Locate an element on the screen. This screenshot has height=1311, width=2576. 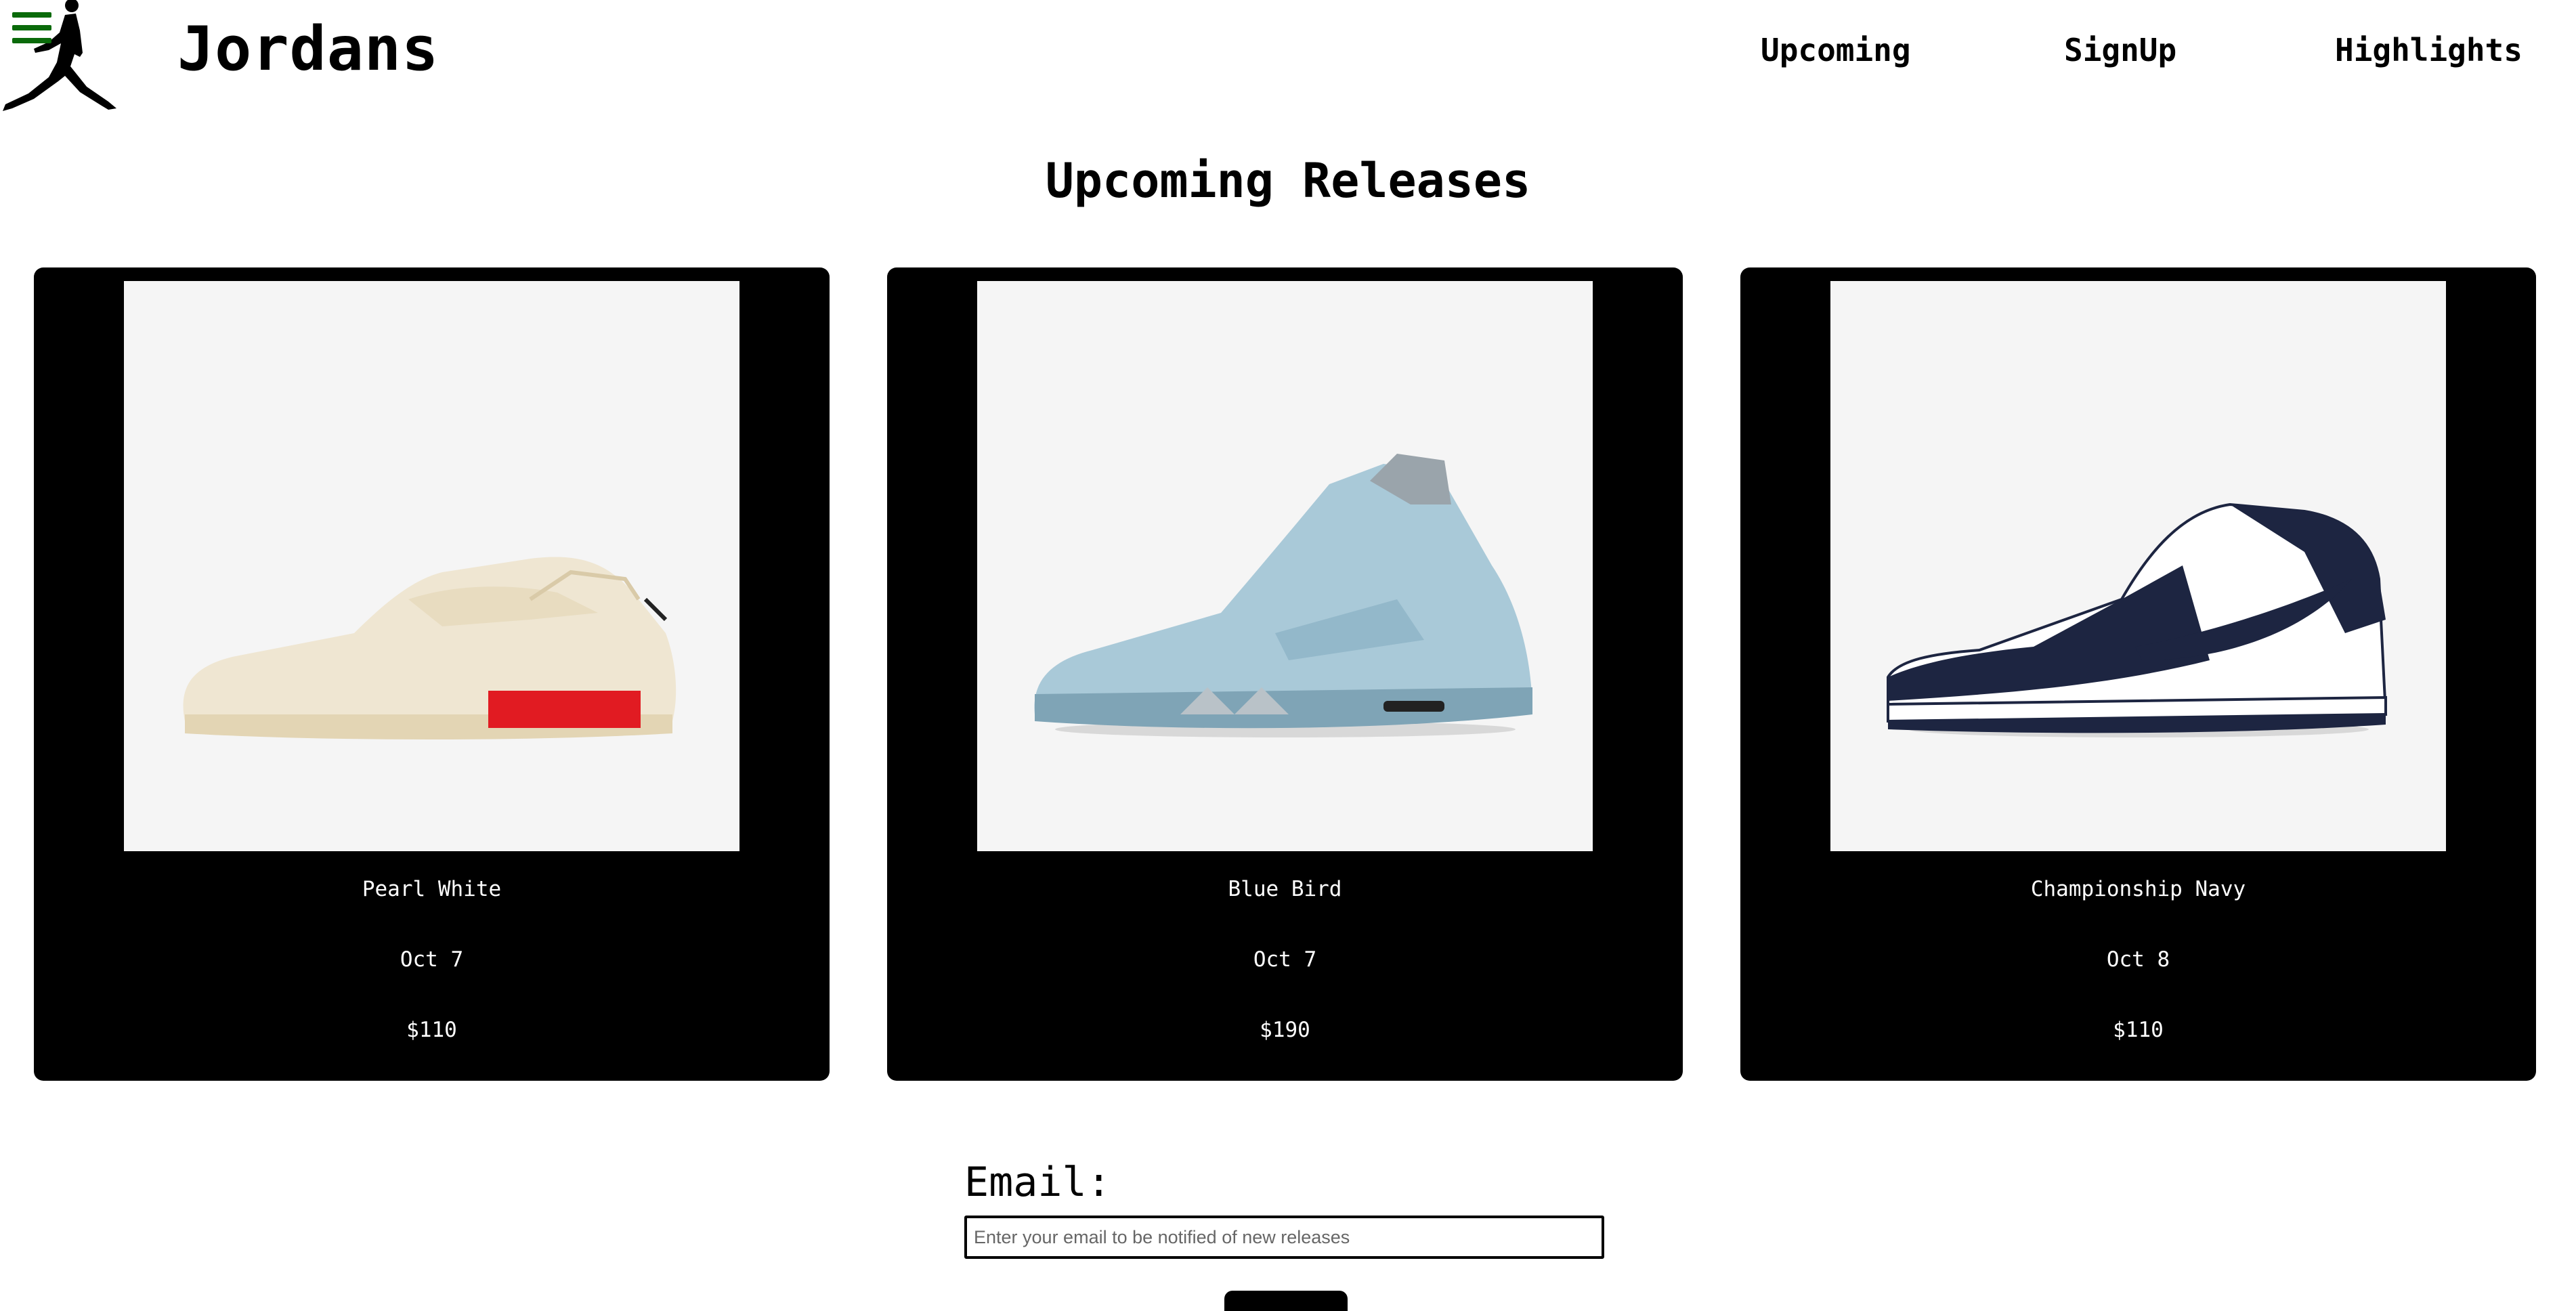
brand-title: Jordans is located at coordinates (308, 49).